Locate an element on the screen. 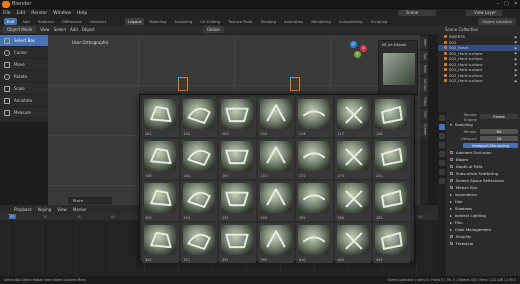 The width and height of the screenshot is (520, 284). minimize-button: – is located at coordinates (498, 4).